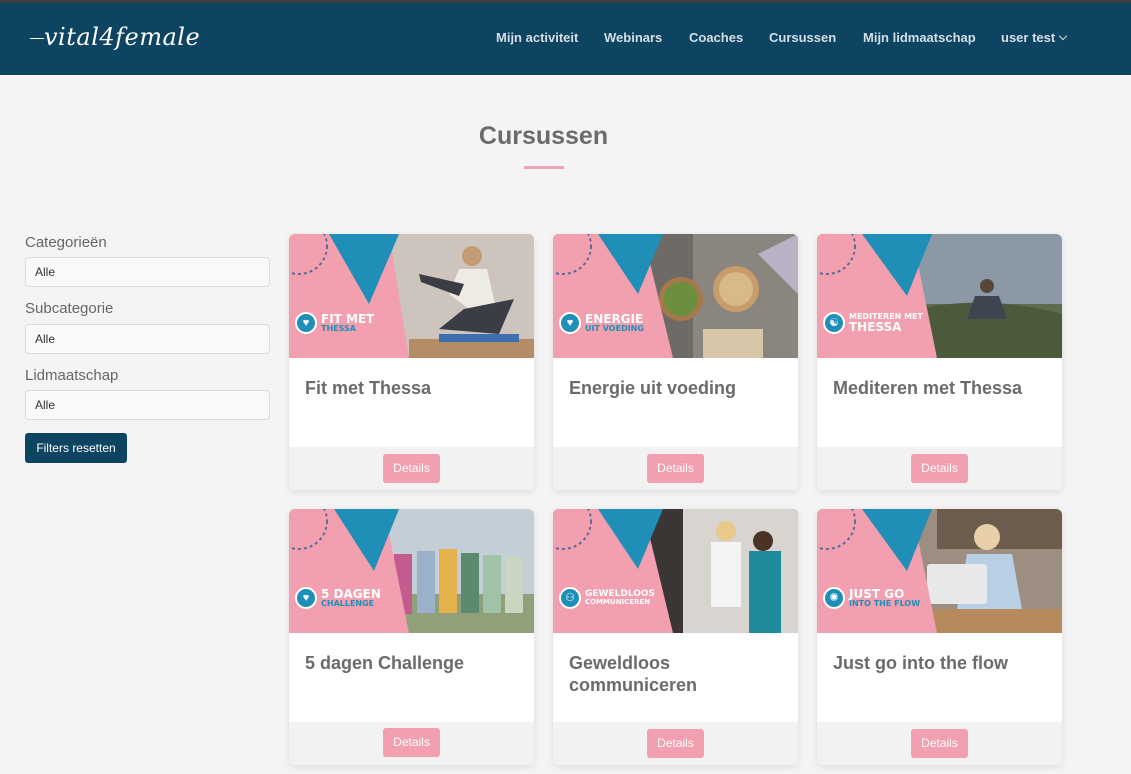 This screenshot has width=1131, height=774. I want to click on nav-mijn-activiteit: Mijn activiteit, so click(537, 37).